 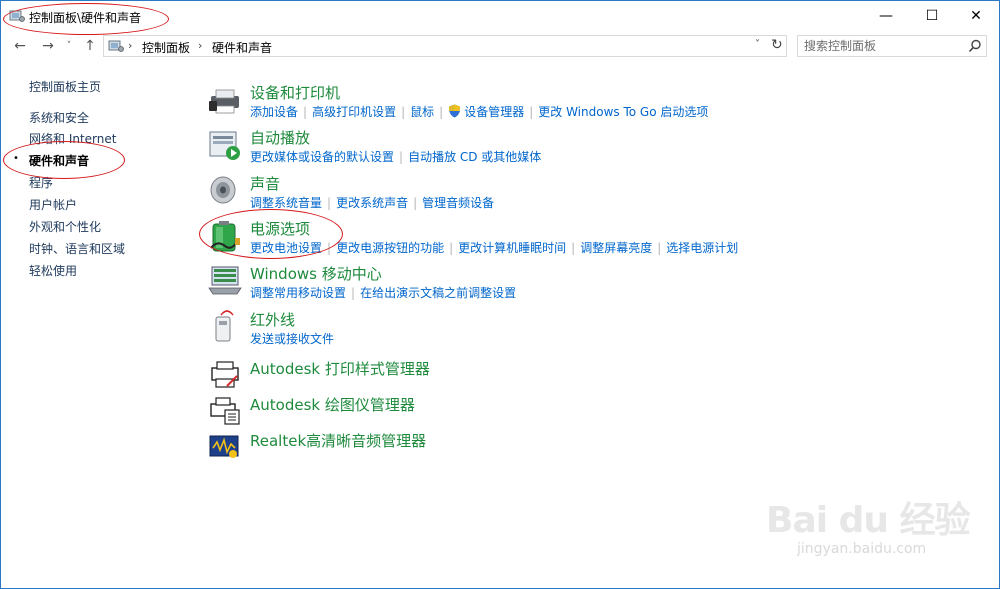 I want to click on category-autodesk-plotter-manager: Autodesk 绘图仪管理器, so click(x=487, y=408).